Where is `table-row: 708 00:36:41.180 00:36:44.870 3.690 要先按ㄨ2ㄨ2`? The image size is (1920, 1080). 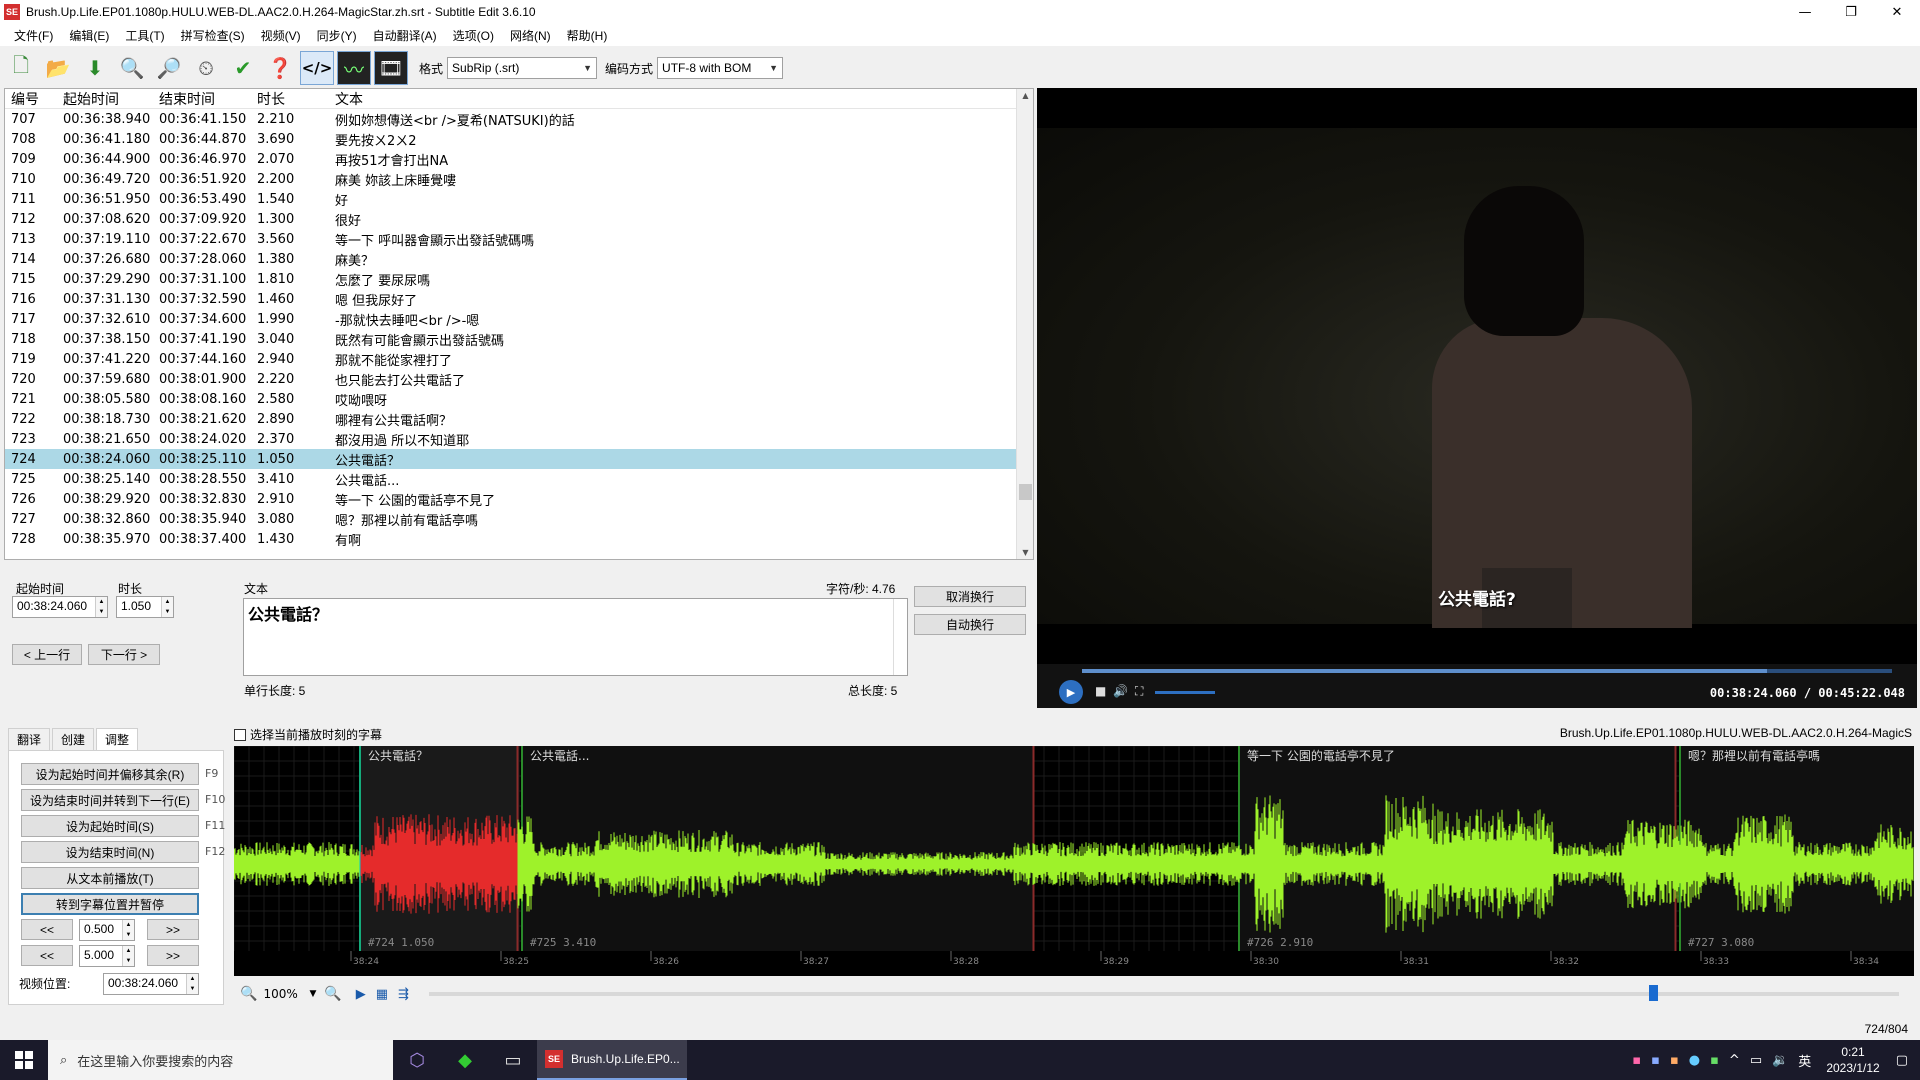 table-row: 708 00:36:41.180 00:36:44.870 3.690 要先按ㄨ2ㄨ2 is located at coordinates (519, 139).